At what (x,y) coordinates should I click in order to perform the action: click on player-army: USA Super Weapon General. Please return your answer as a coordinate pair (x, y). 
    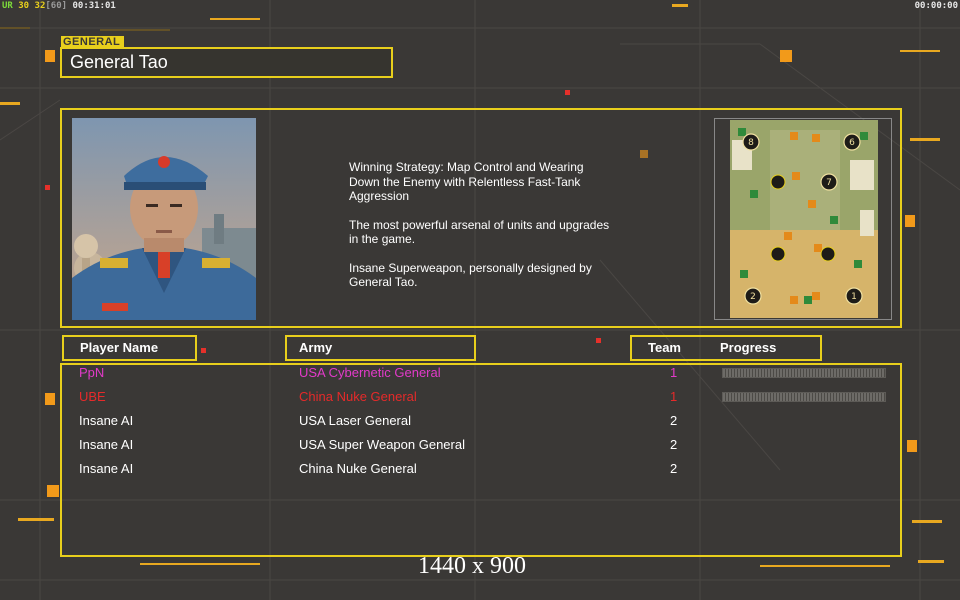
    Looking at the image, I should click on (382, 444).